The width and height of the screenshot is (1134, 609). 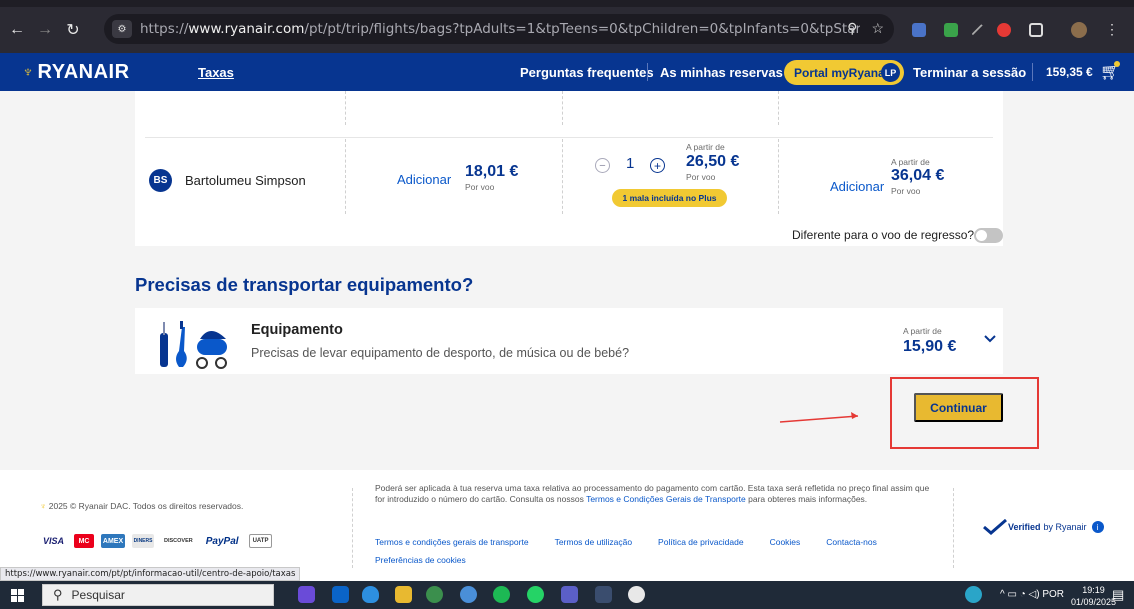 I want to click on payment-methods: VISA MC AMEX DINERS DISCOVER PayPal UATP, so click(x=156, y=541).